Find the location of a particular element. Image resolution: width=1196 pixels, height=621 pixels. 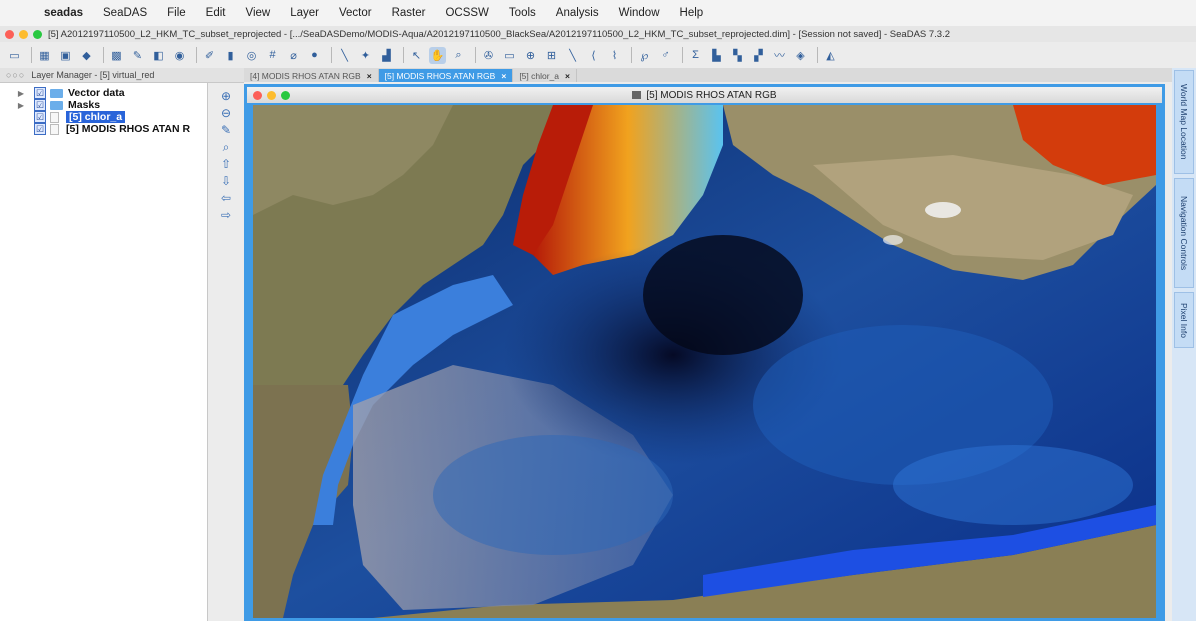

statistics-icon: Σ is located at coordinates (695, 55).